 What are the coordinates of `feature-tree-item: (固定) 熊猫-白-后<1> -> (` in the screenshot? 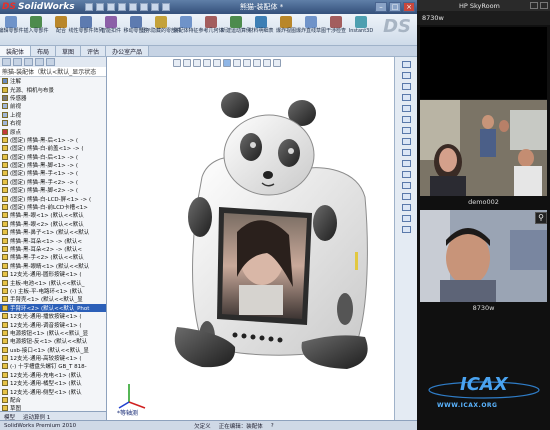 It's located at (53, 157).